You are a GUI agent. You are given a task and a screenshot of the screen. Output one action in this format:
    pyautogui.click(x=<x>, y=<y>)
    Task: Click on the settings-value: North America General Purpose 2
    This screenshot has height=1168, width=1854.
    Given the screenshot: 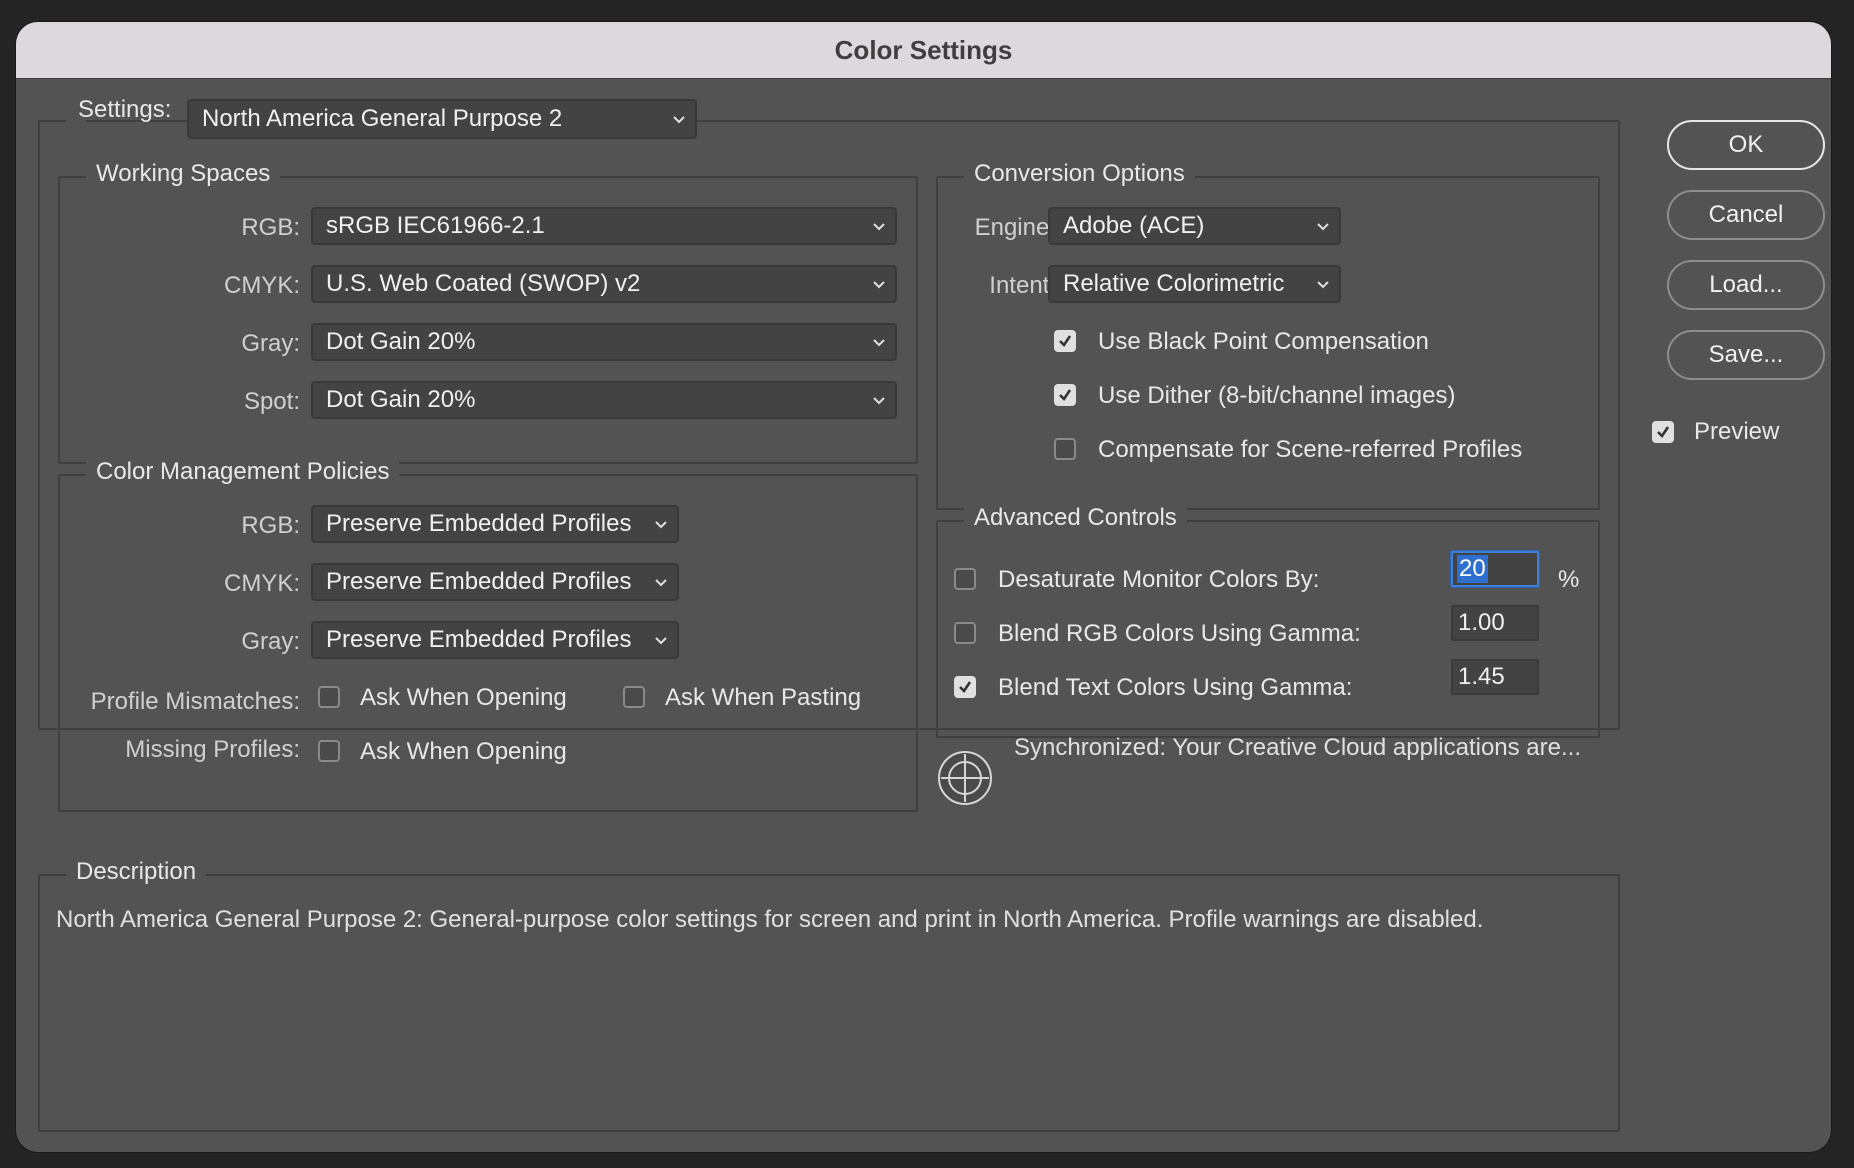 What is the action you would take?
    pyautogui.click(x=382, y=118)
    